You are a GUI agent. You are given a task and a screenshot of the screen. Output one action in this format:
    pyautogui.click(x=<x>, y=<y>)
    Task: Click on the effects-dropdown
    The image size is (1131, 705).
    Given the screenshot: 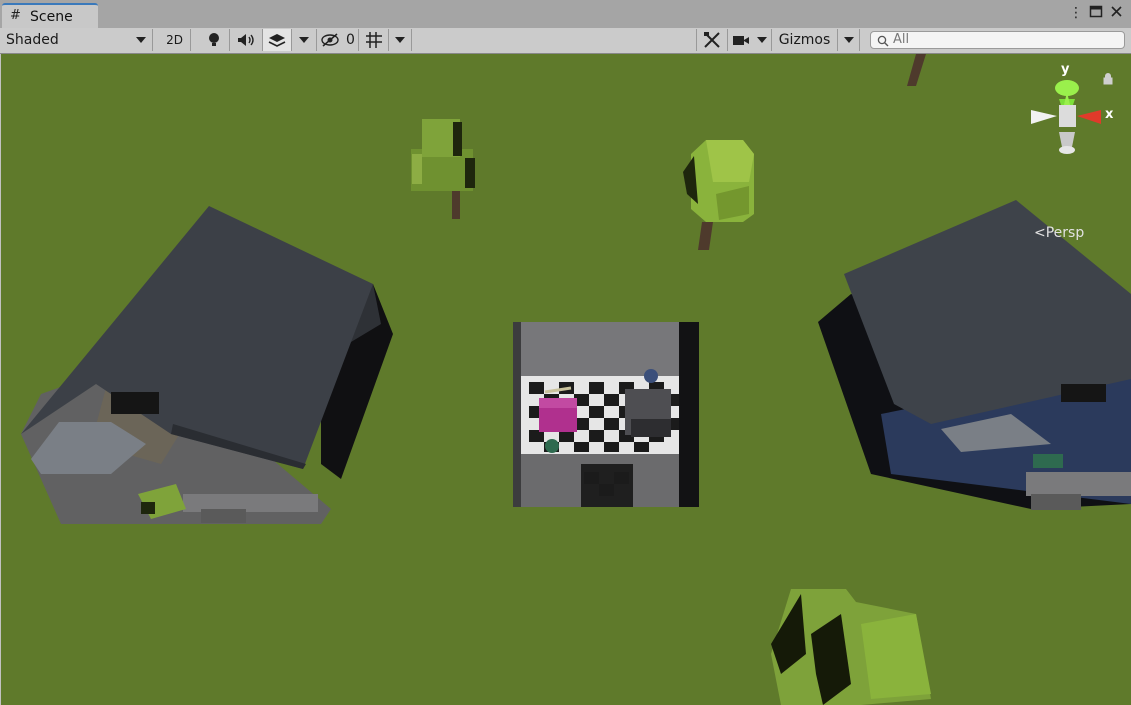 What is the action you would take?
    pyautogui.click(x=304, y=40)
    